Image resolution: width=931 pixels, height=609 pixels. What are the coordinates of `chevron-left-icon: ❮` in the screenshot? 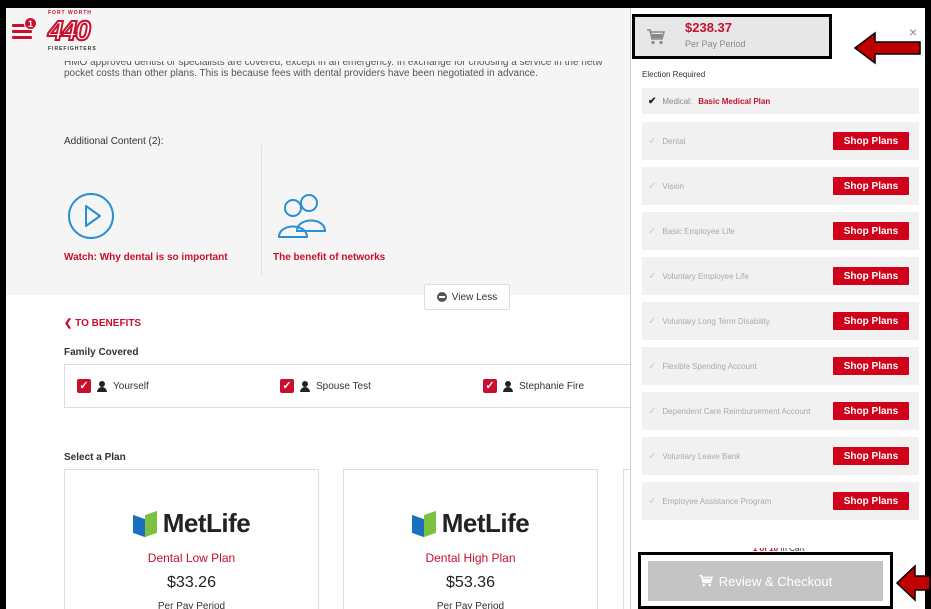 It's located at (70, 323).